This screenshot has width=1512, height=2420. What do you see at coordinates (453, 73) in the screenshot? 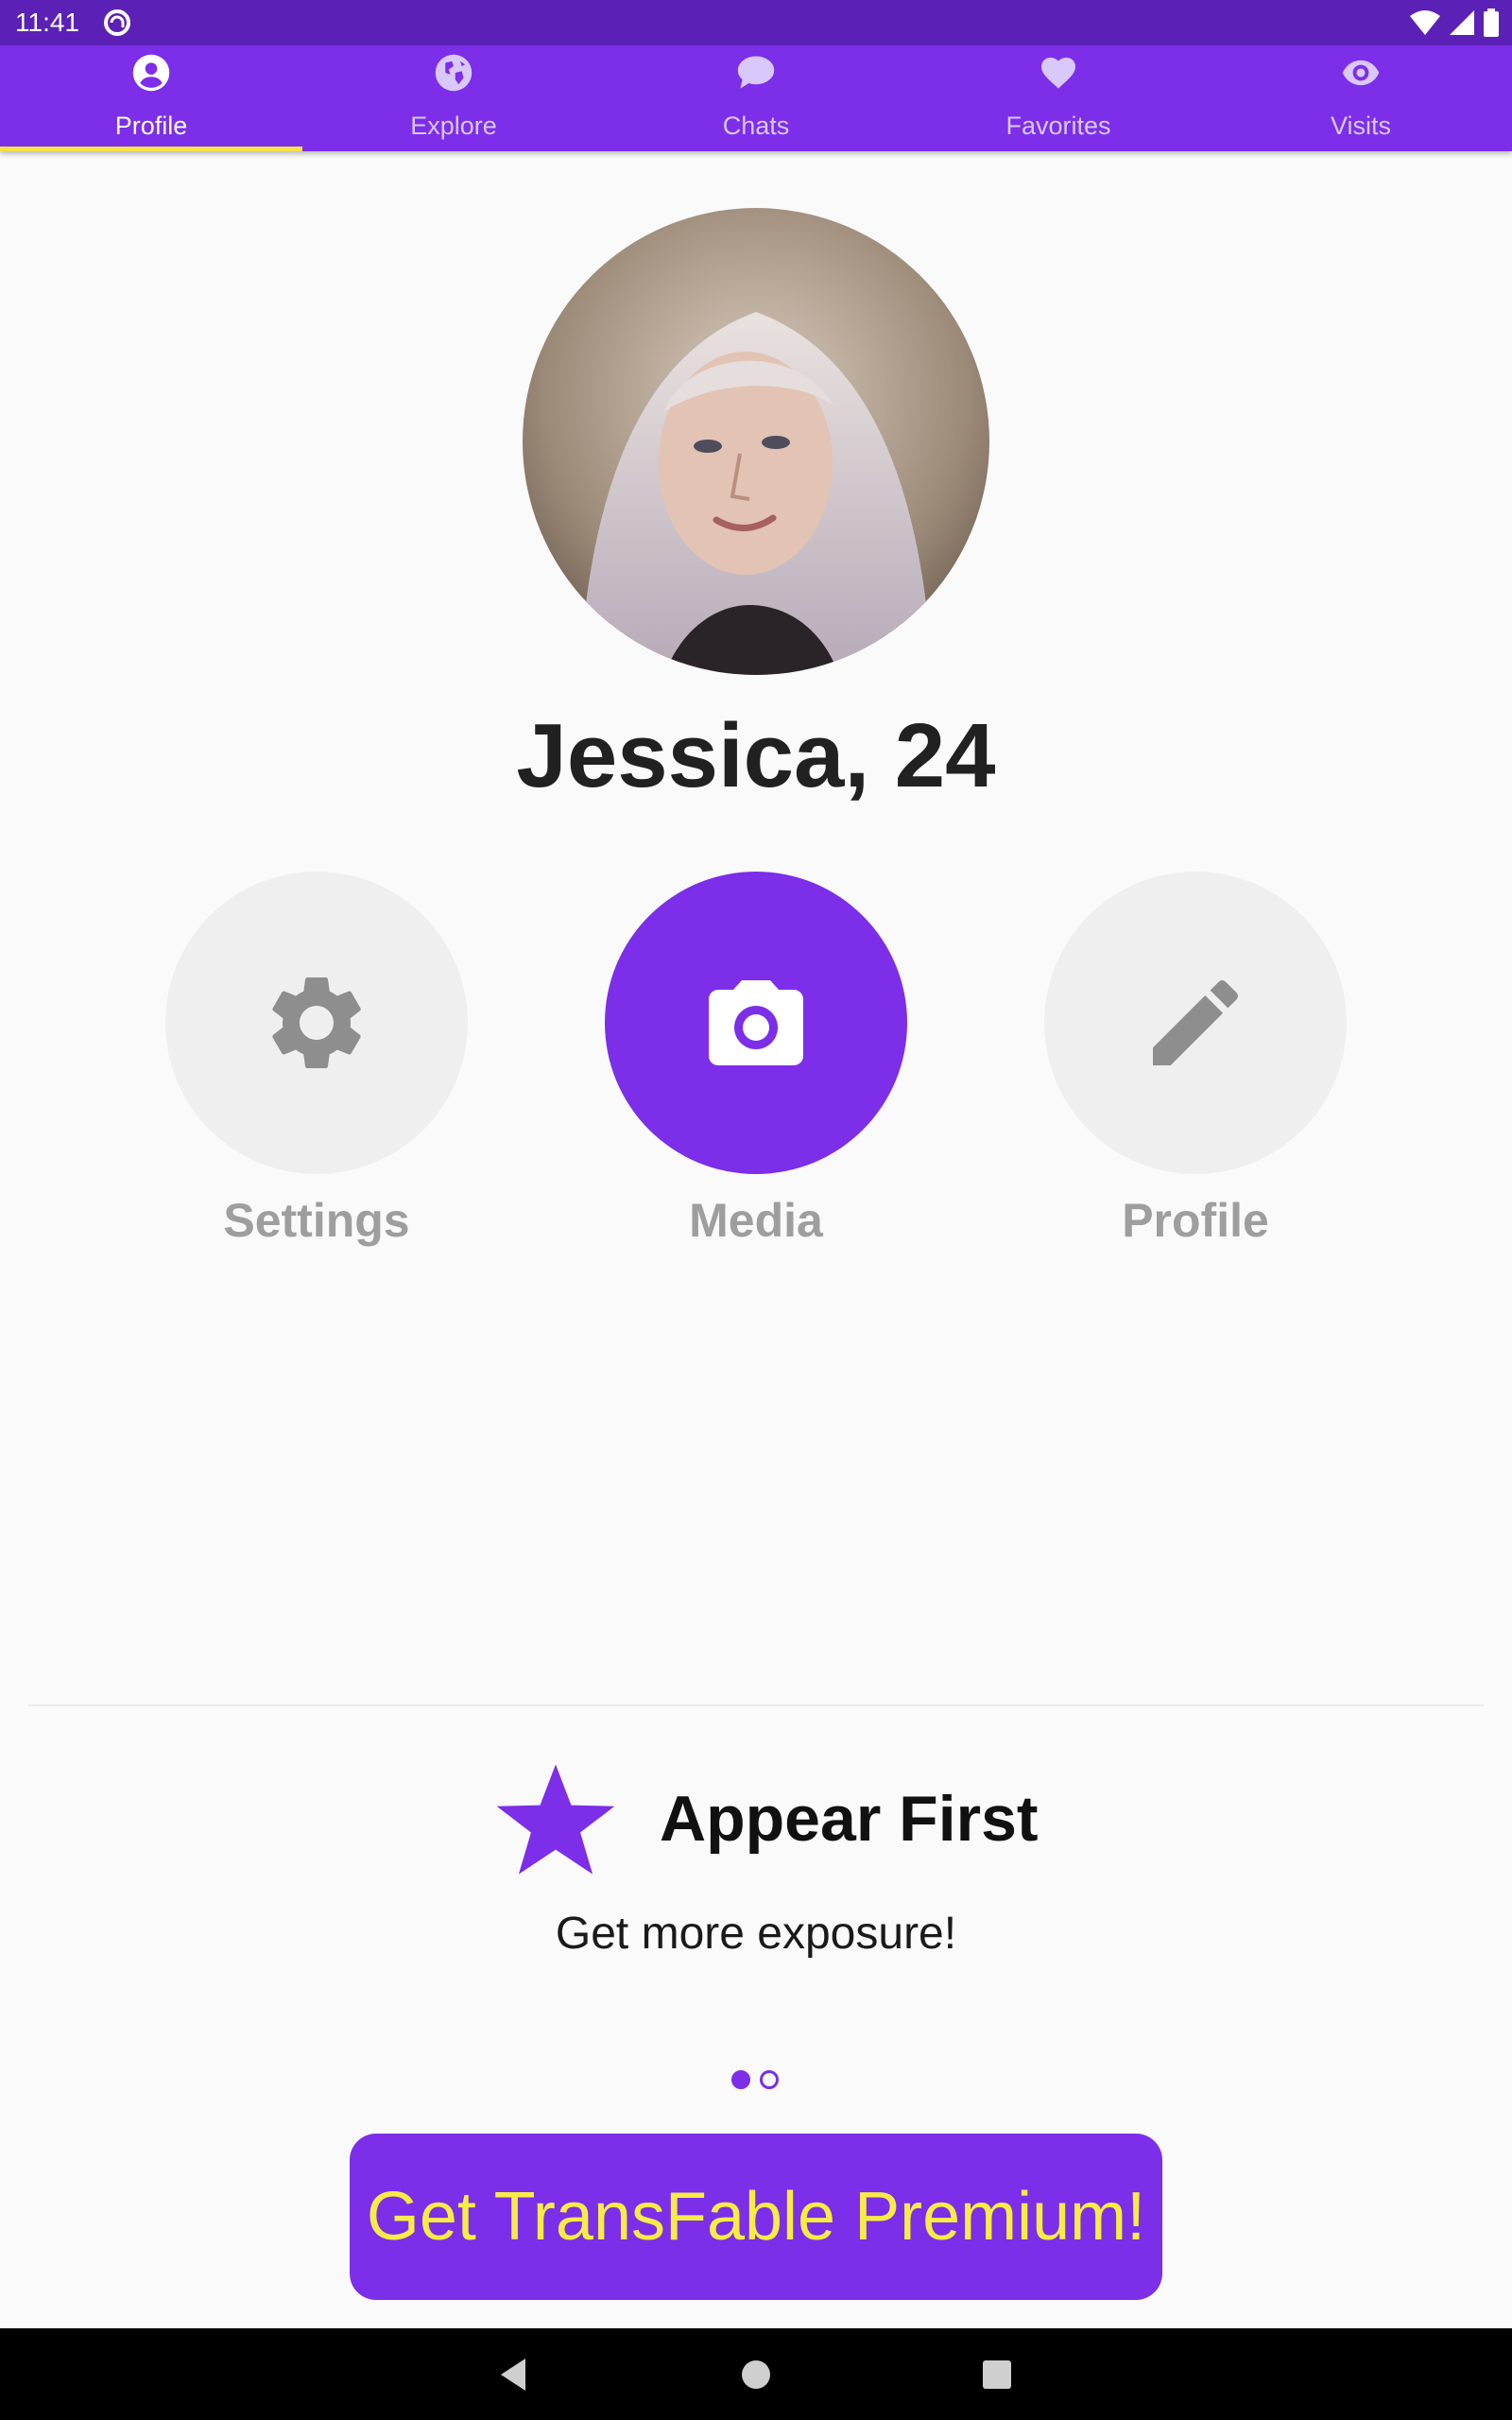
I see `globe-icon` at bounding box center [453, 73].